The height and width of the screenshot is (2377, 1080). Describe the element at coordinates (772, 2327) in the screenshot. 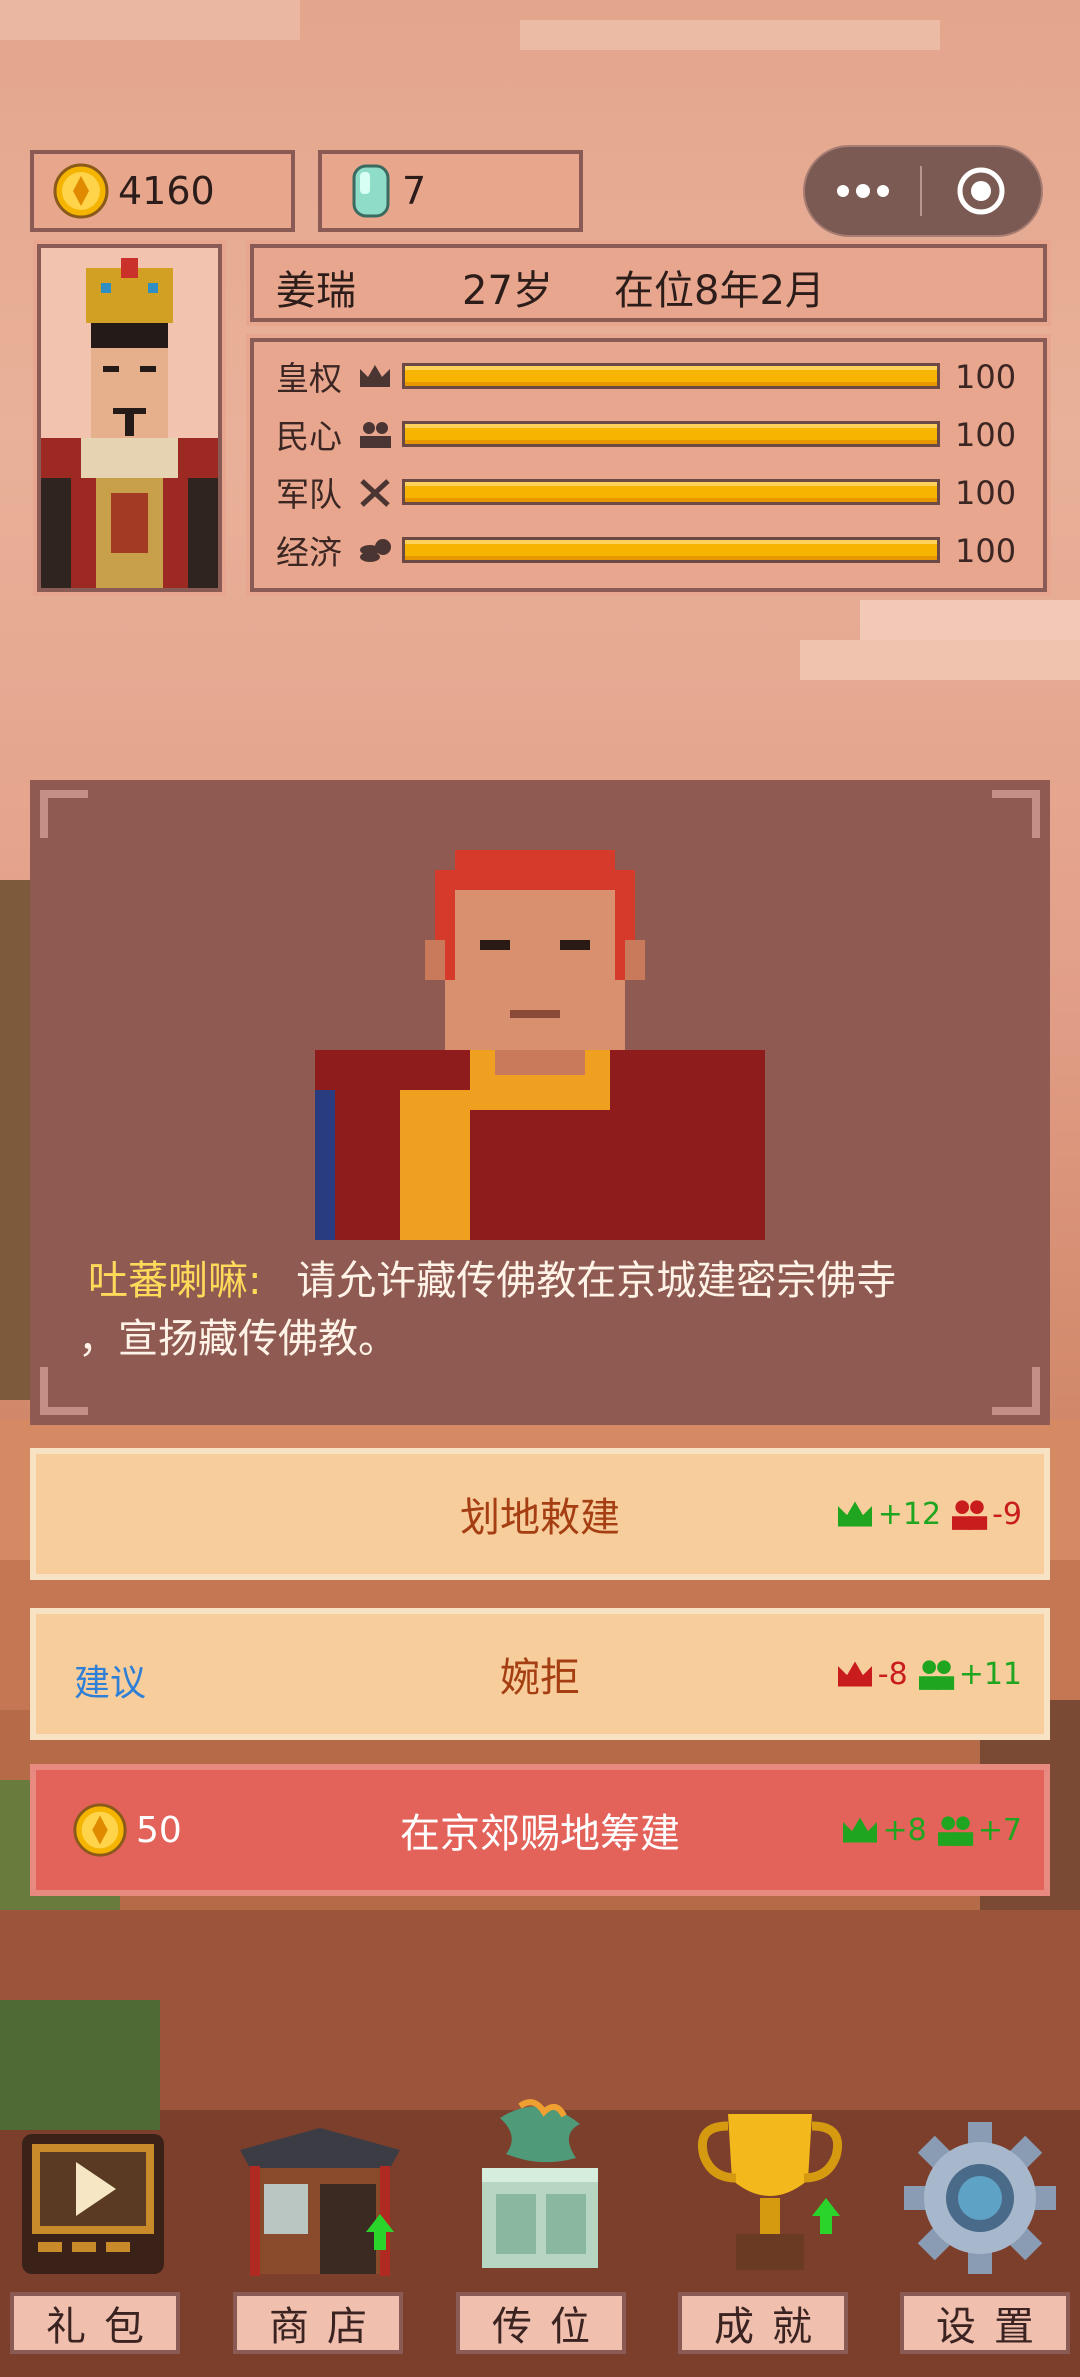

I see `nav-label: 成就` at that location.